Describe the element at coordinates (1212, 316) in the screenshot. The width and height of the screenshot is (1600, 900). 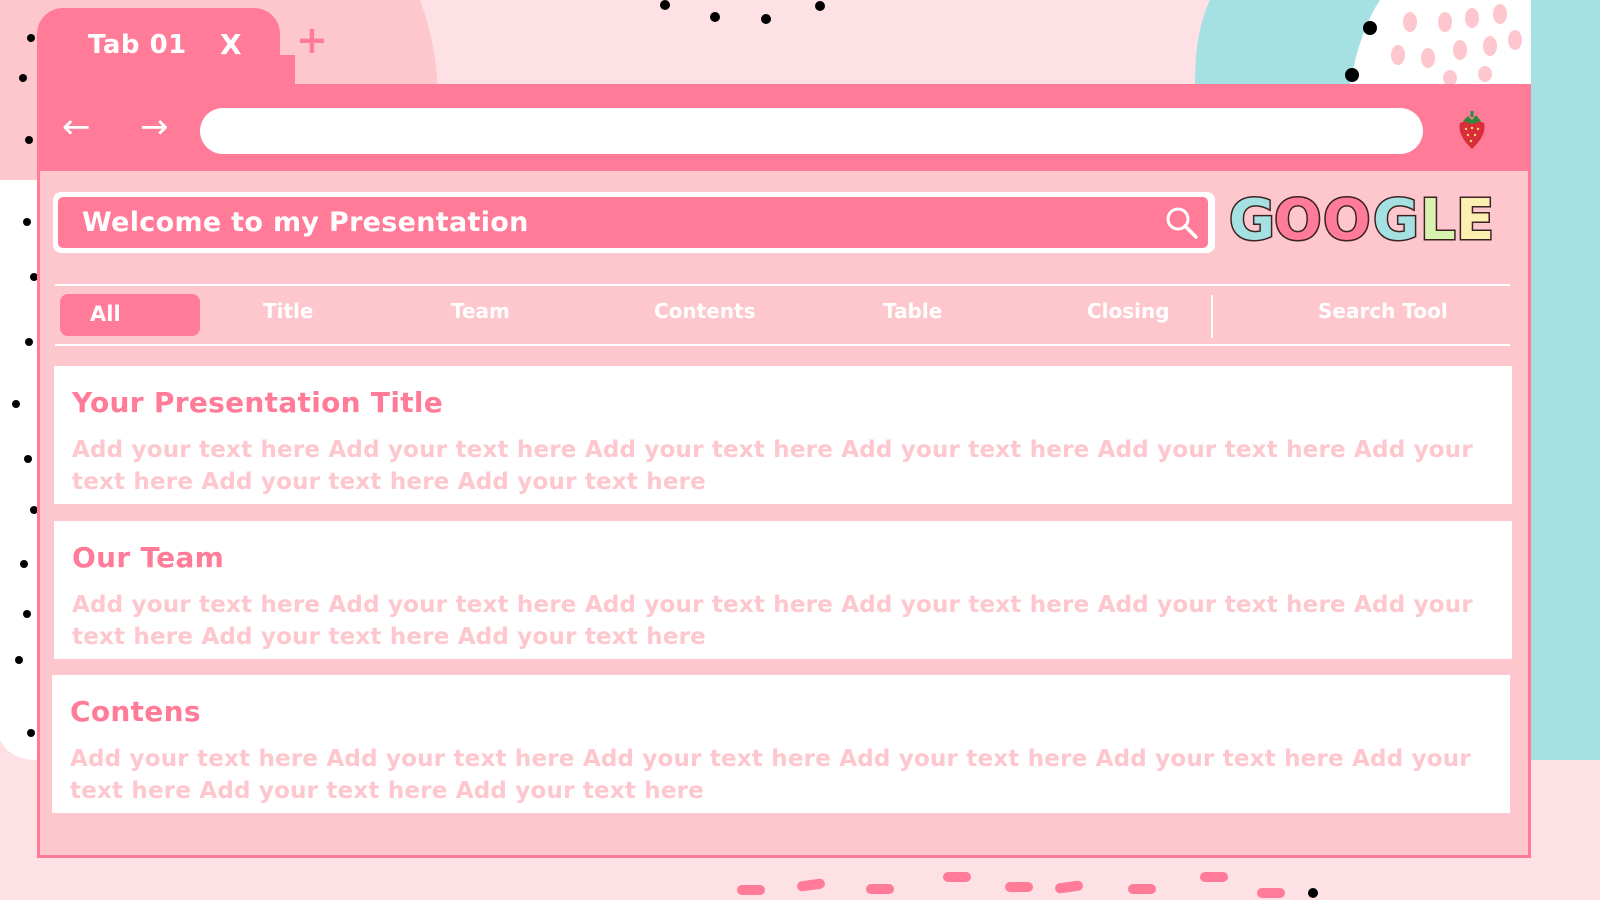
I see `category-divider` at that location.